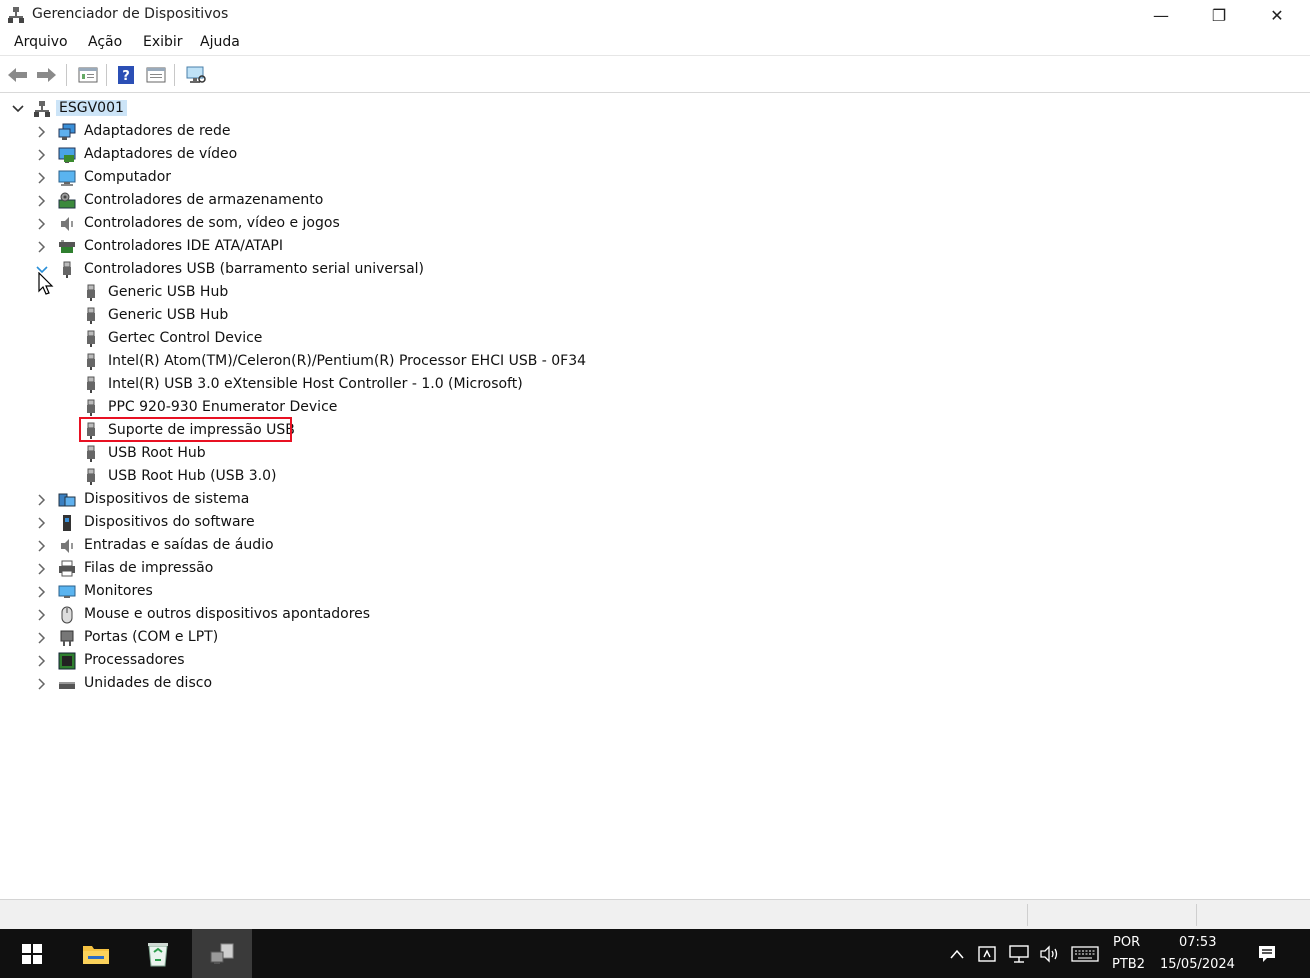  Describe the element at coordinates (1219, 15) in the screenshot. I see `maximize-button: ❐` at that location.